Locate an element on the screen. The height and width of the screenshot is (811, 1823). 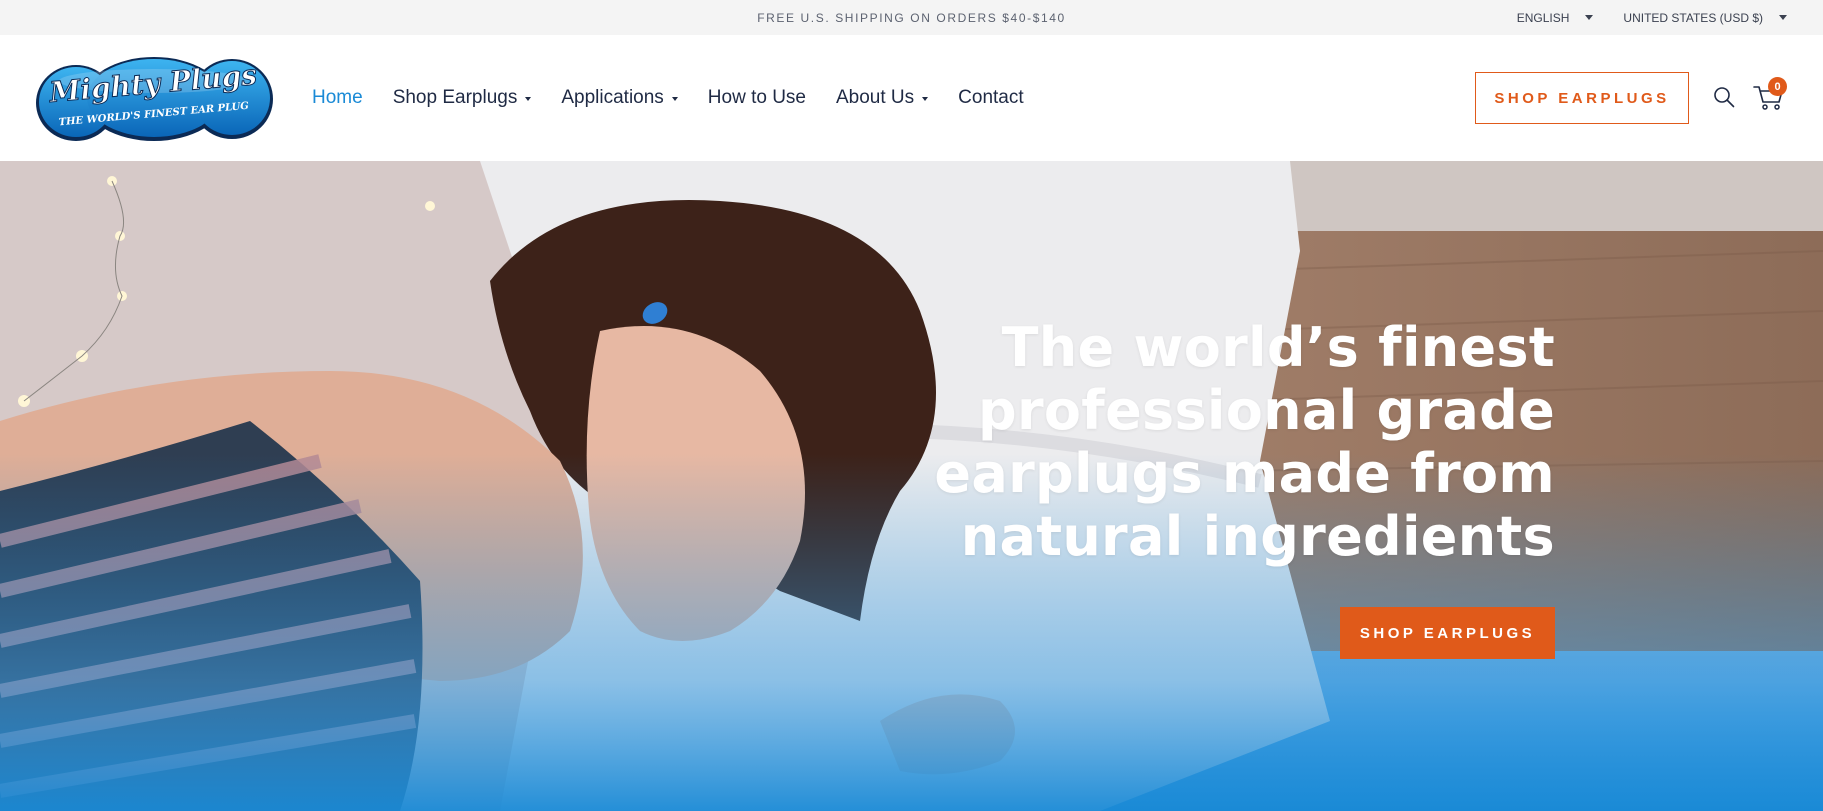
nav-shop-earplugs: Shop Earplugs is located at coordinates (462, 98).